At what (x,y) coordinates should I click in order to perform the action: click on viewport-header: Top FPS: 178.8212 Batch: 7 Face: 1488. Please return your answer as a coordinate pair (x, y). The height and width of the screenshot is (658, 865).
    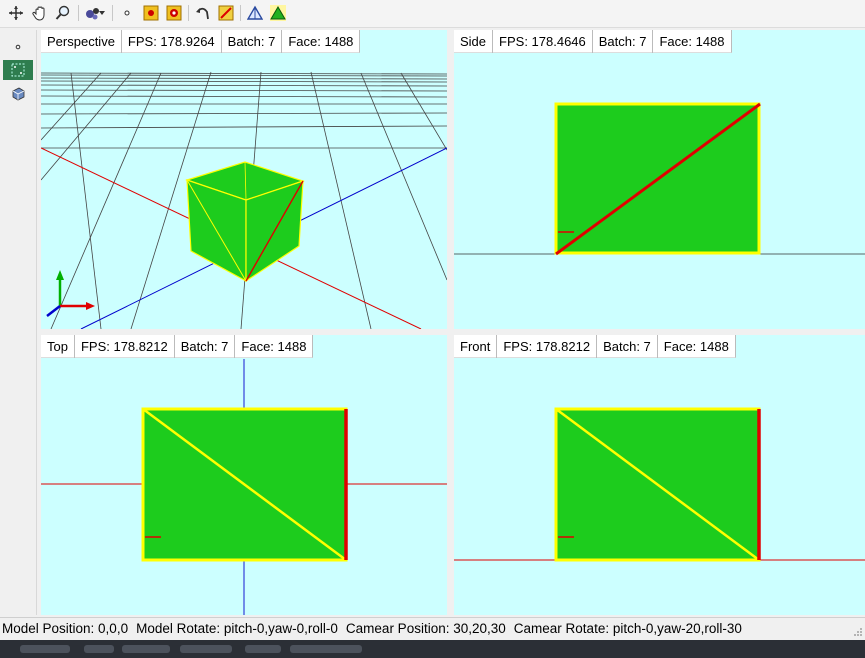
    Looking at the image, I should click on (177, 346).